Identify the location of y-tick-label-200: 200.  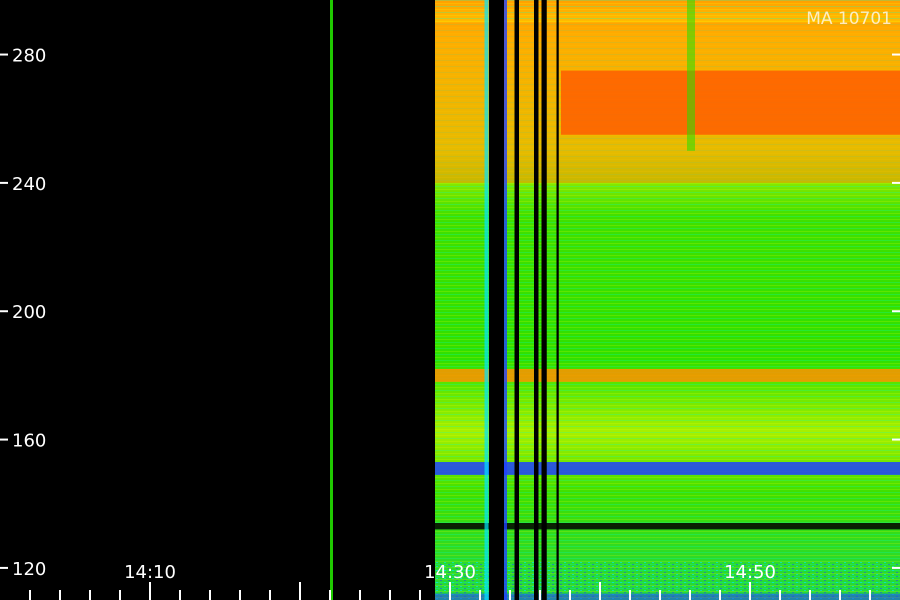
(29, 312).